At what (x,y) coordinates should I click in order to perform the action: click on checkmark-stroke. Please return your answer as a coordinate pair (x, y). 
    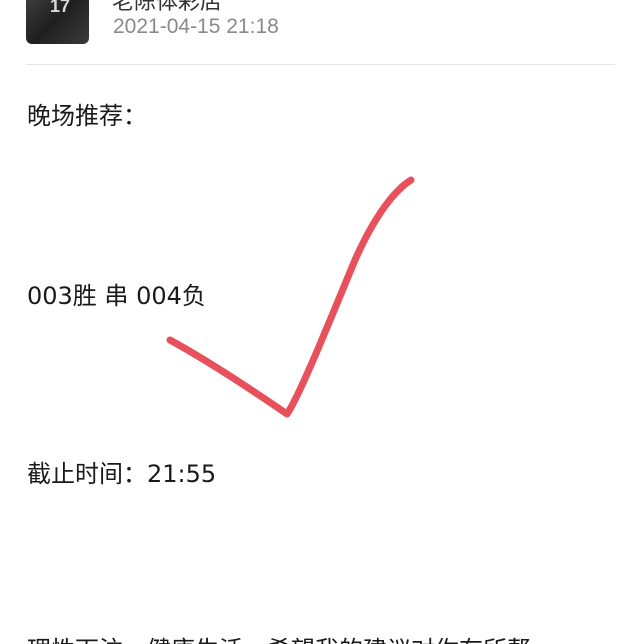
    Looking at the image, I should click on (290, 297).